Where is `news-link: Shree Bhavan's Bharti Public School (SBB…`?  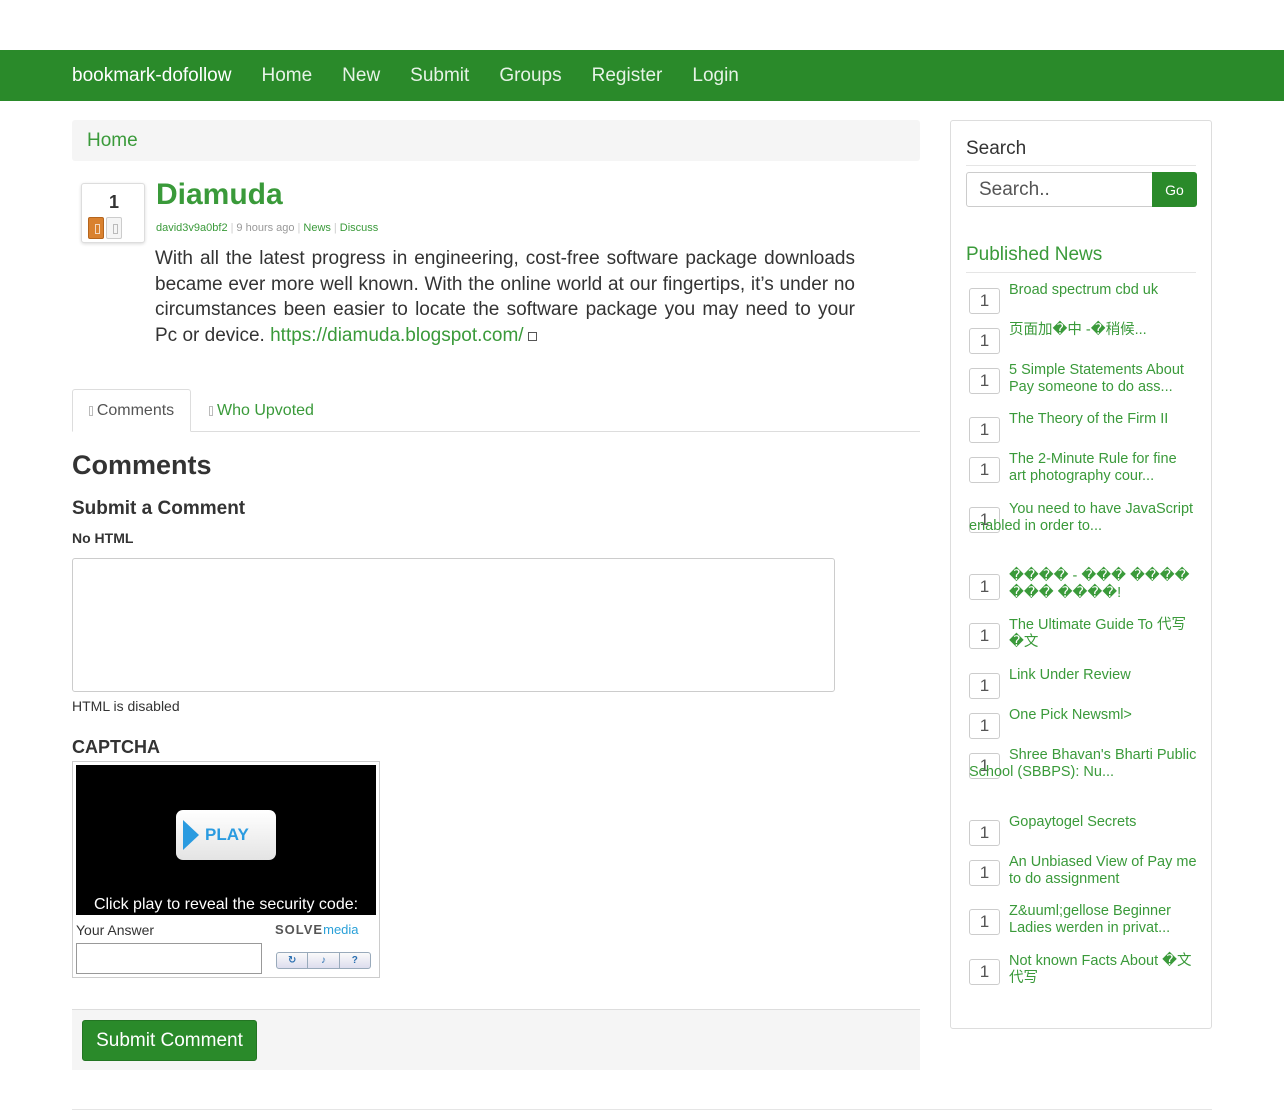
news-link: Shree Bhavan's Bharti Public School (SBB… is located at coordinates (1083, 764).